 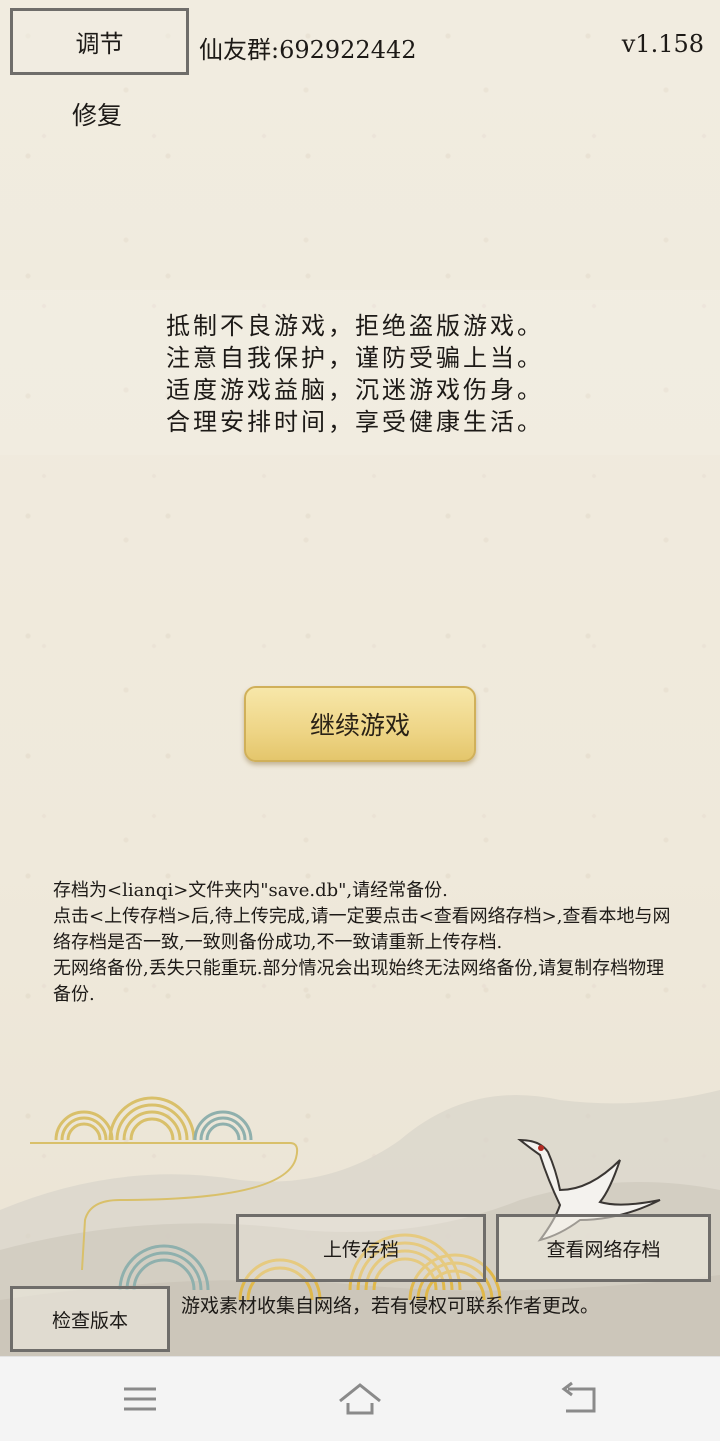 I want to click on disclaimer-text: 游戏素材收集自网络，若有侵权可联系作者更改。, so click(x=389, y=1306).